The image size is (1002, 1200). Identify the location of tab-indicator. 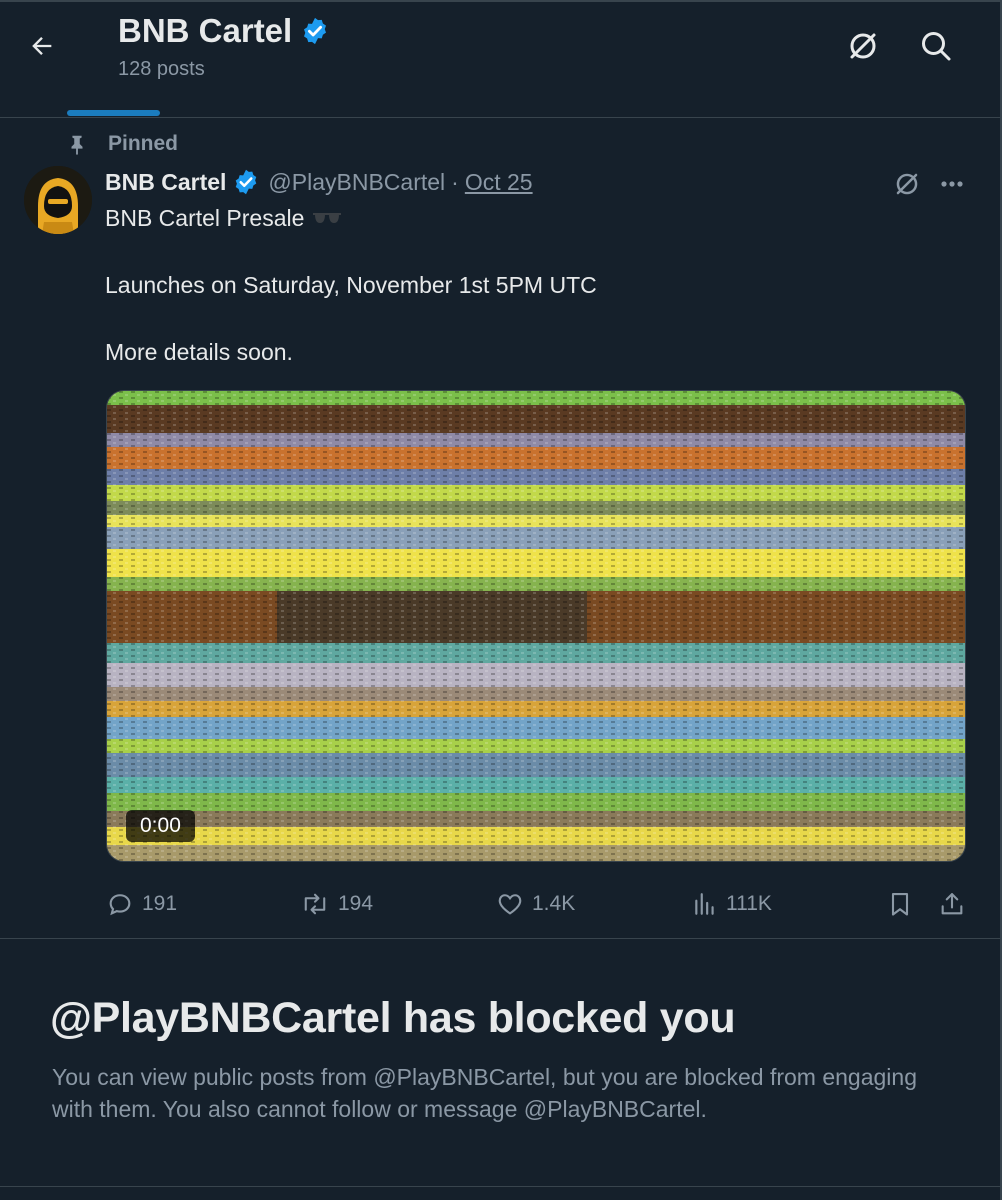
(113, 113).